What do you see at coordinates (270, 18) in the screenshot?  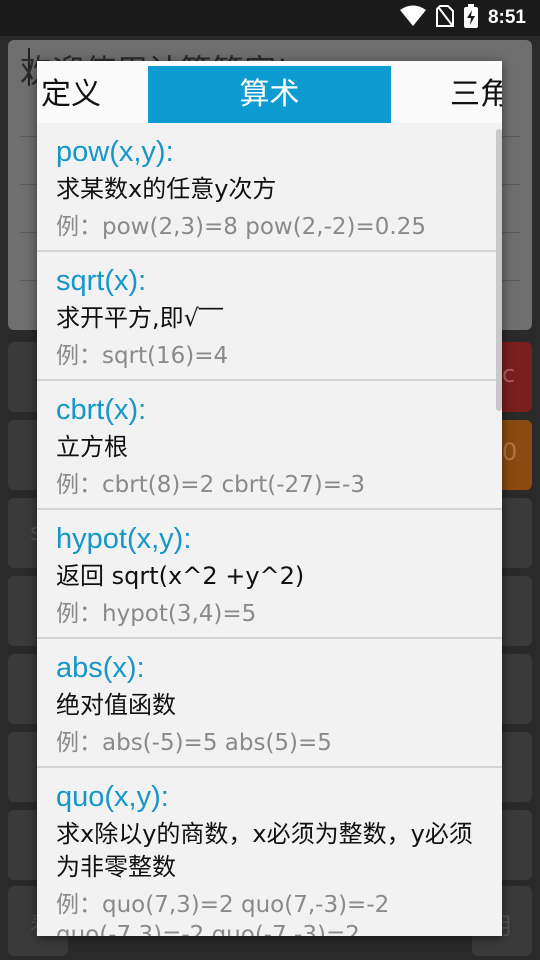 I see `status-bar: 8:51` at bounding box center [270, 18].